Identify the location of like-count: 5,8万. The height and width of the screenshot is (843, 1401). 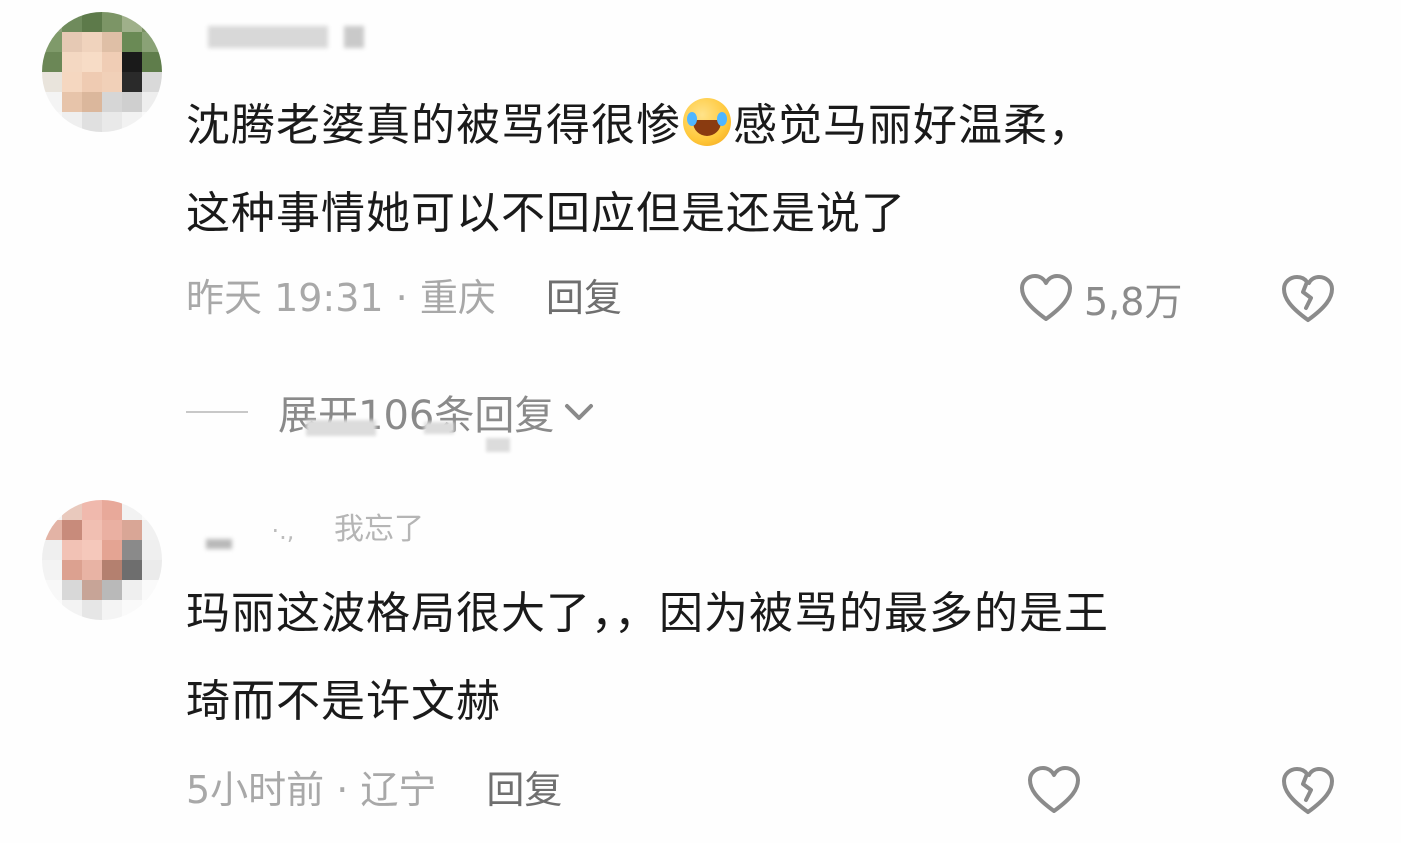
(1133, 301).